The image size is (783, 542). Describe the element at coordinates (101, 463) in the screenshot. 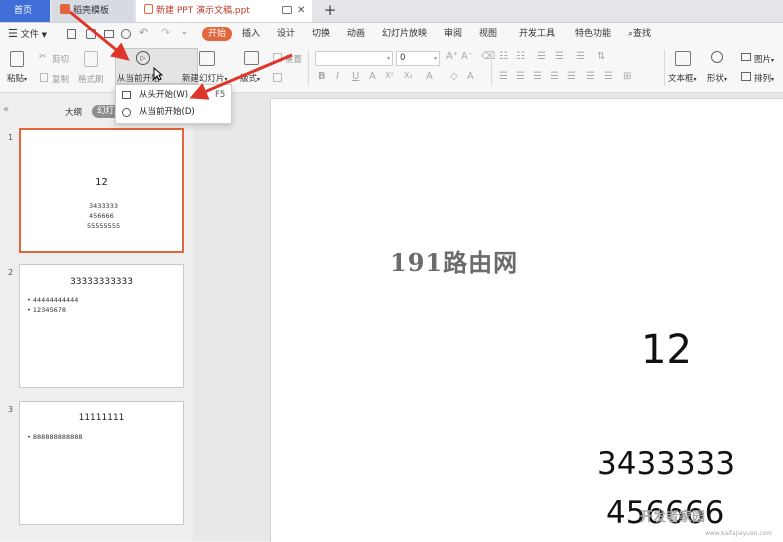

I see `slide-thumbnail-3: 11111111 • 888888888888` at that location.